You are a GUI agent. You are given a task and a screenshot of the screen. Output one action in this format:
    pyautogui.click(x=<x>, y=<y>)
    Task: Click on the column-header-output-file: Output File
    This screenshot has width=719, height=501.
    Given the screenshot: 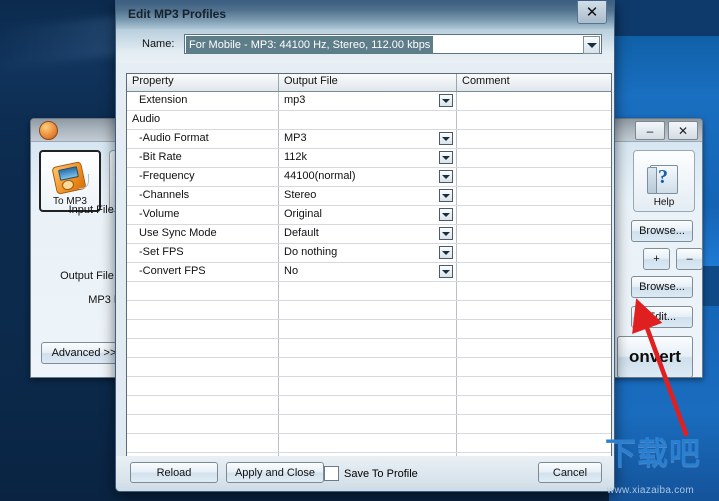 What is the action you would take?
    pyautogui.click(x=368, y=82)
    